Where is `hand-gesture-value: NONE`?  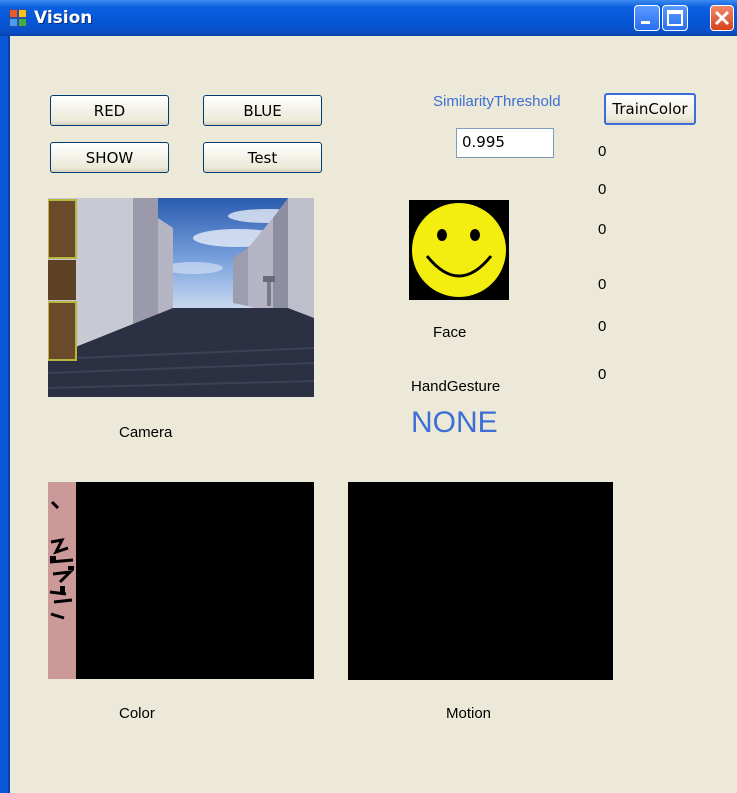 hand-gesture-value: NONE is located at coordinates (454, 422).